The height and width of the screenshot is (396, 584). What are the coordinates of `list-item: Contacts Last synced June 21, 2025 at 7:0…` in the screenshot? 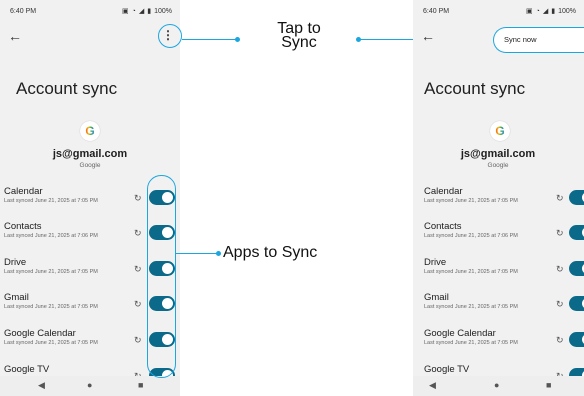 It's located at (502, 240).